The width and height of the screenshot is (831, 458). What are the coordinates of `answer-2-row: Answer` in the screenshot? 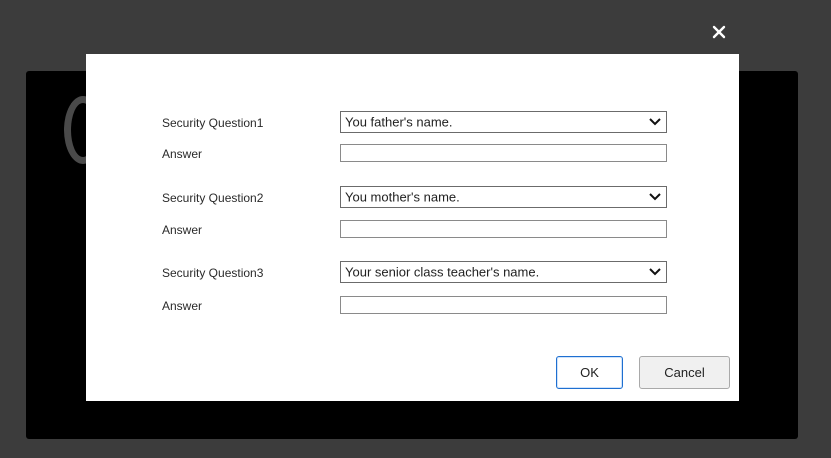 It's located at (412, 230).